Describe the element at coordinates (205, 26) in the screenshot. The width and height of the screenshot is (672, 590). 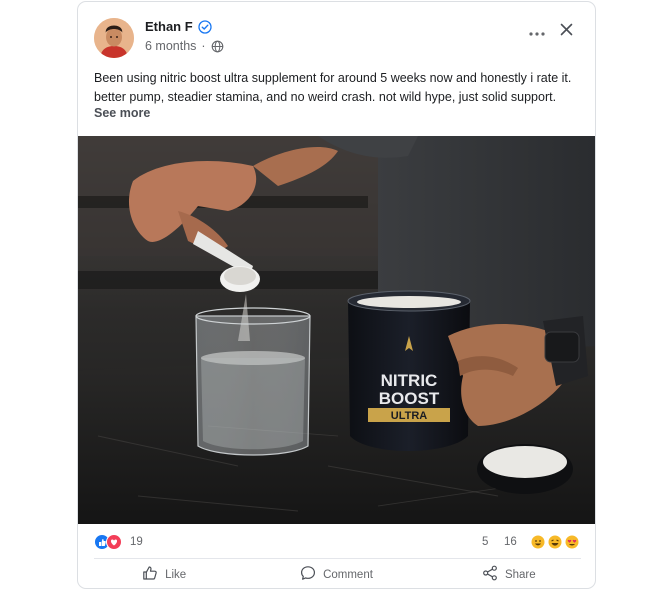
I see `verified-badge-icon` at that location.